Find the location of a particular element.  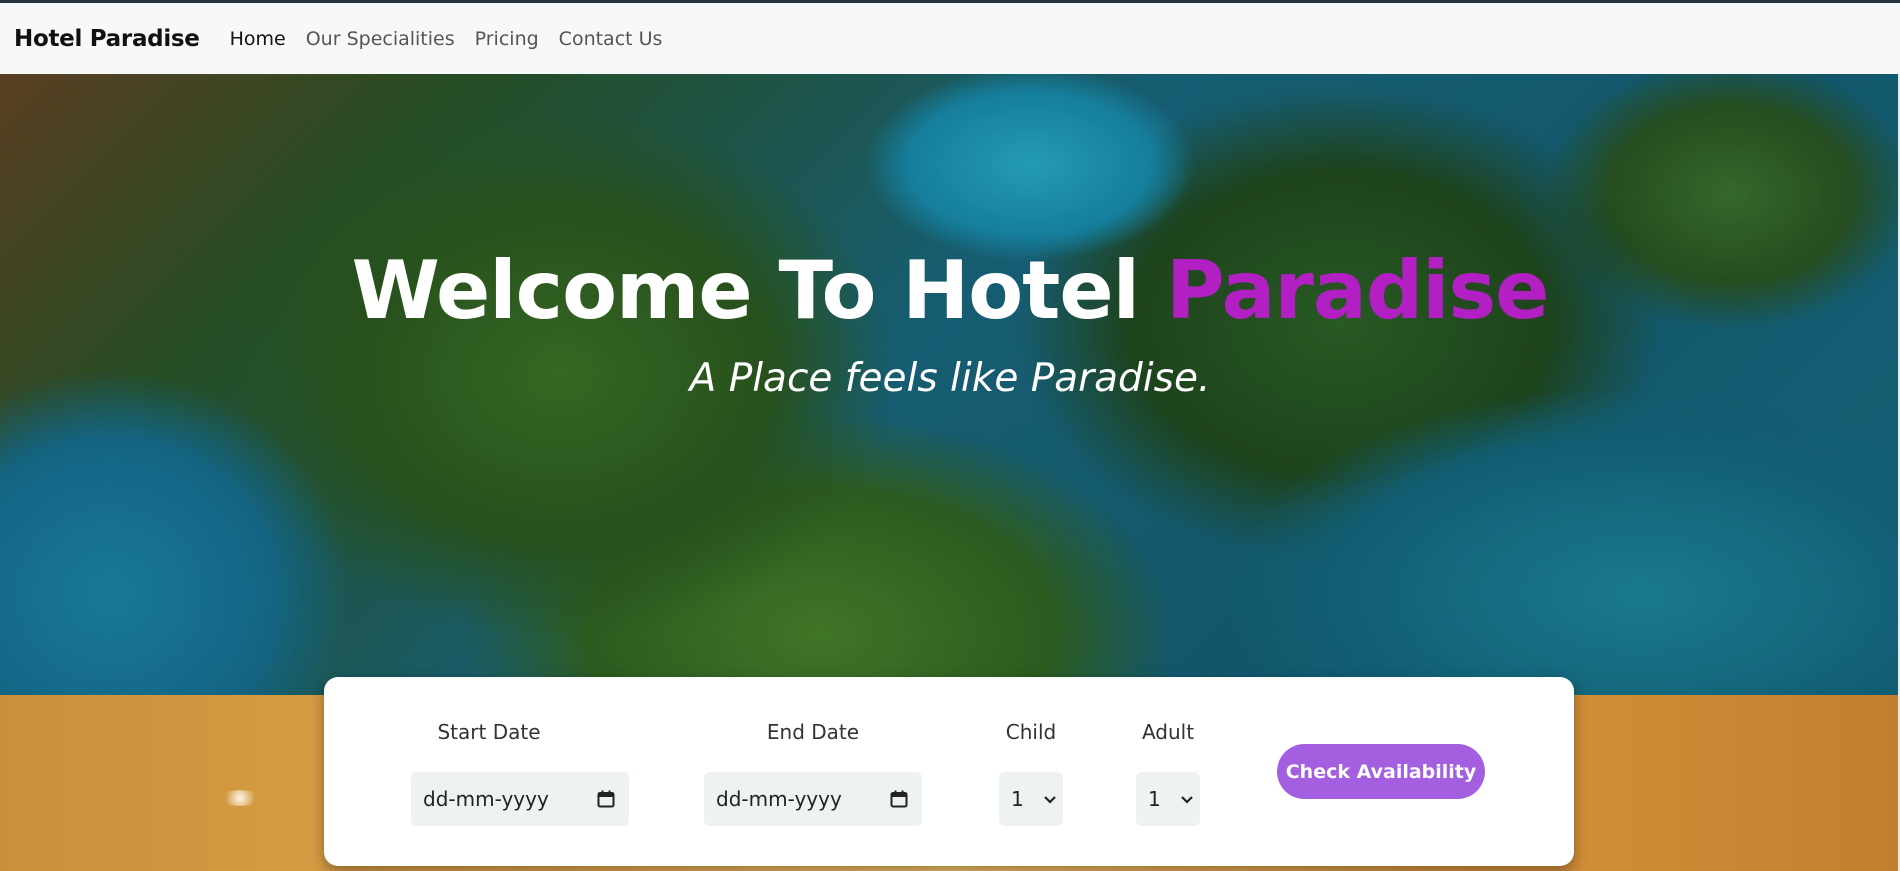

end-date-value: dd-mm-yyyy is located at coordinates (779, 799).